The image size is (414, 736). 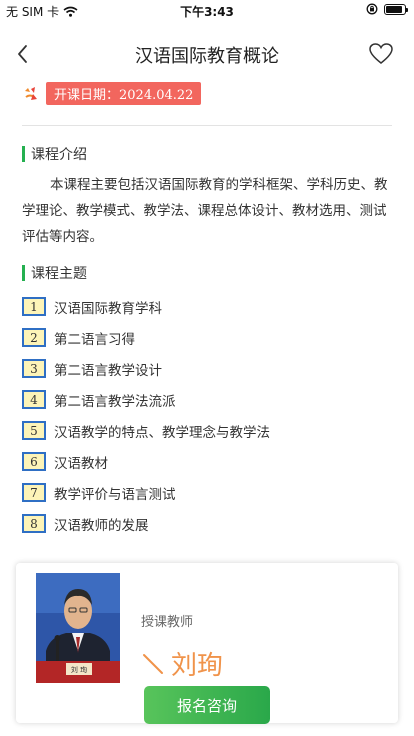 What do you see at coordinates (108, 370) in the screenshot?
I see `topic-label: 第二语言教学设计` at bounding box center [108, 370].